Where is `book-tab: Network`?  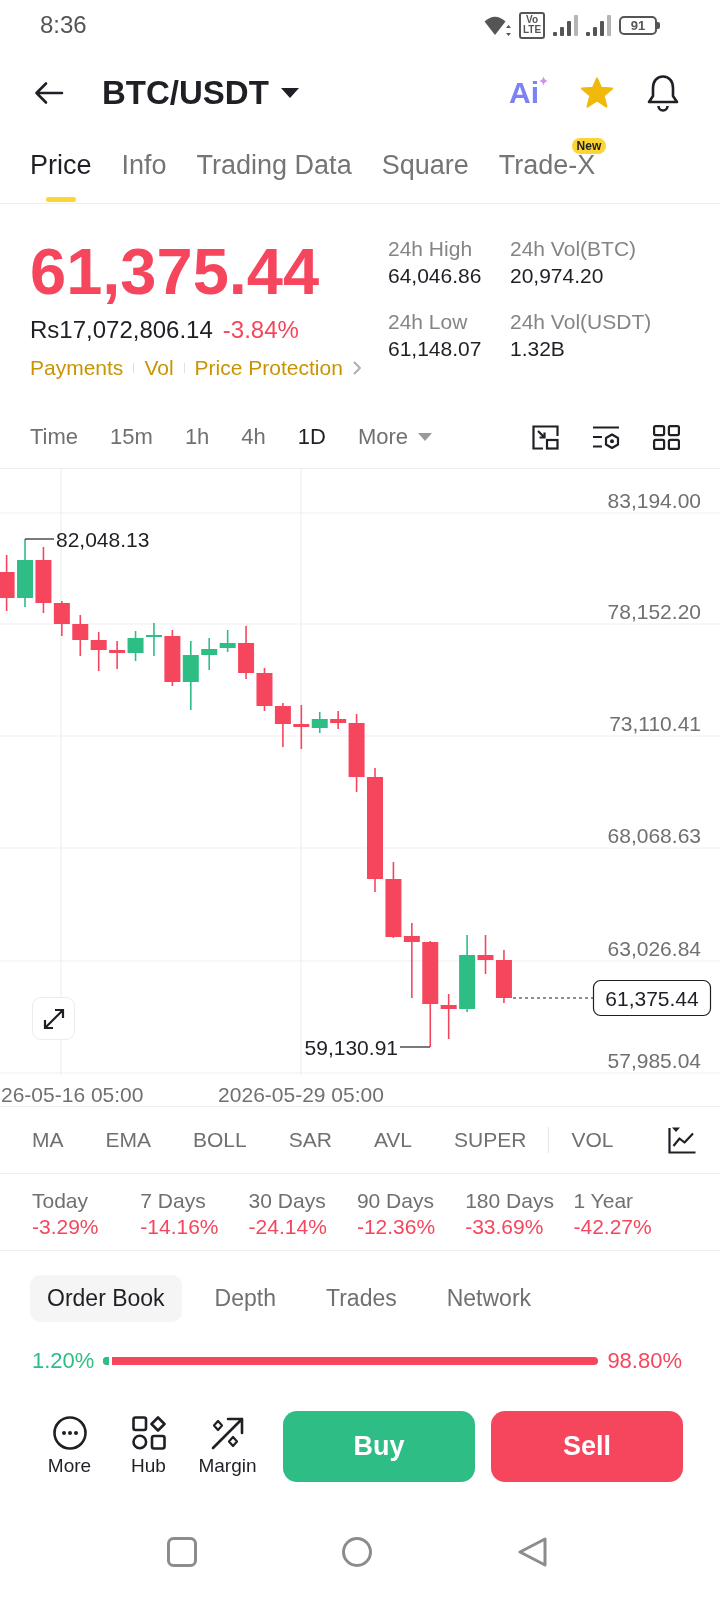
book-tab: Network is located at coordinates (489, 1298).